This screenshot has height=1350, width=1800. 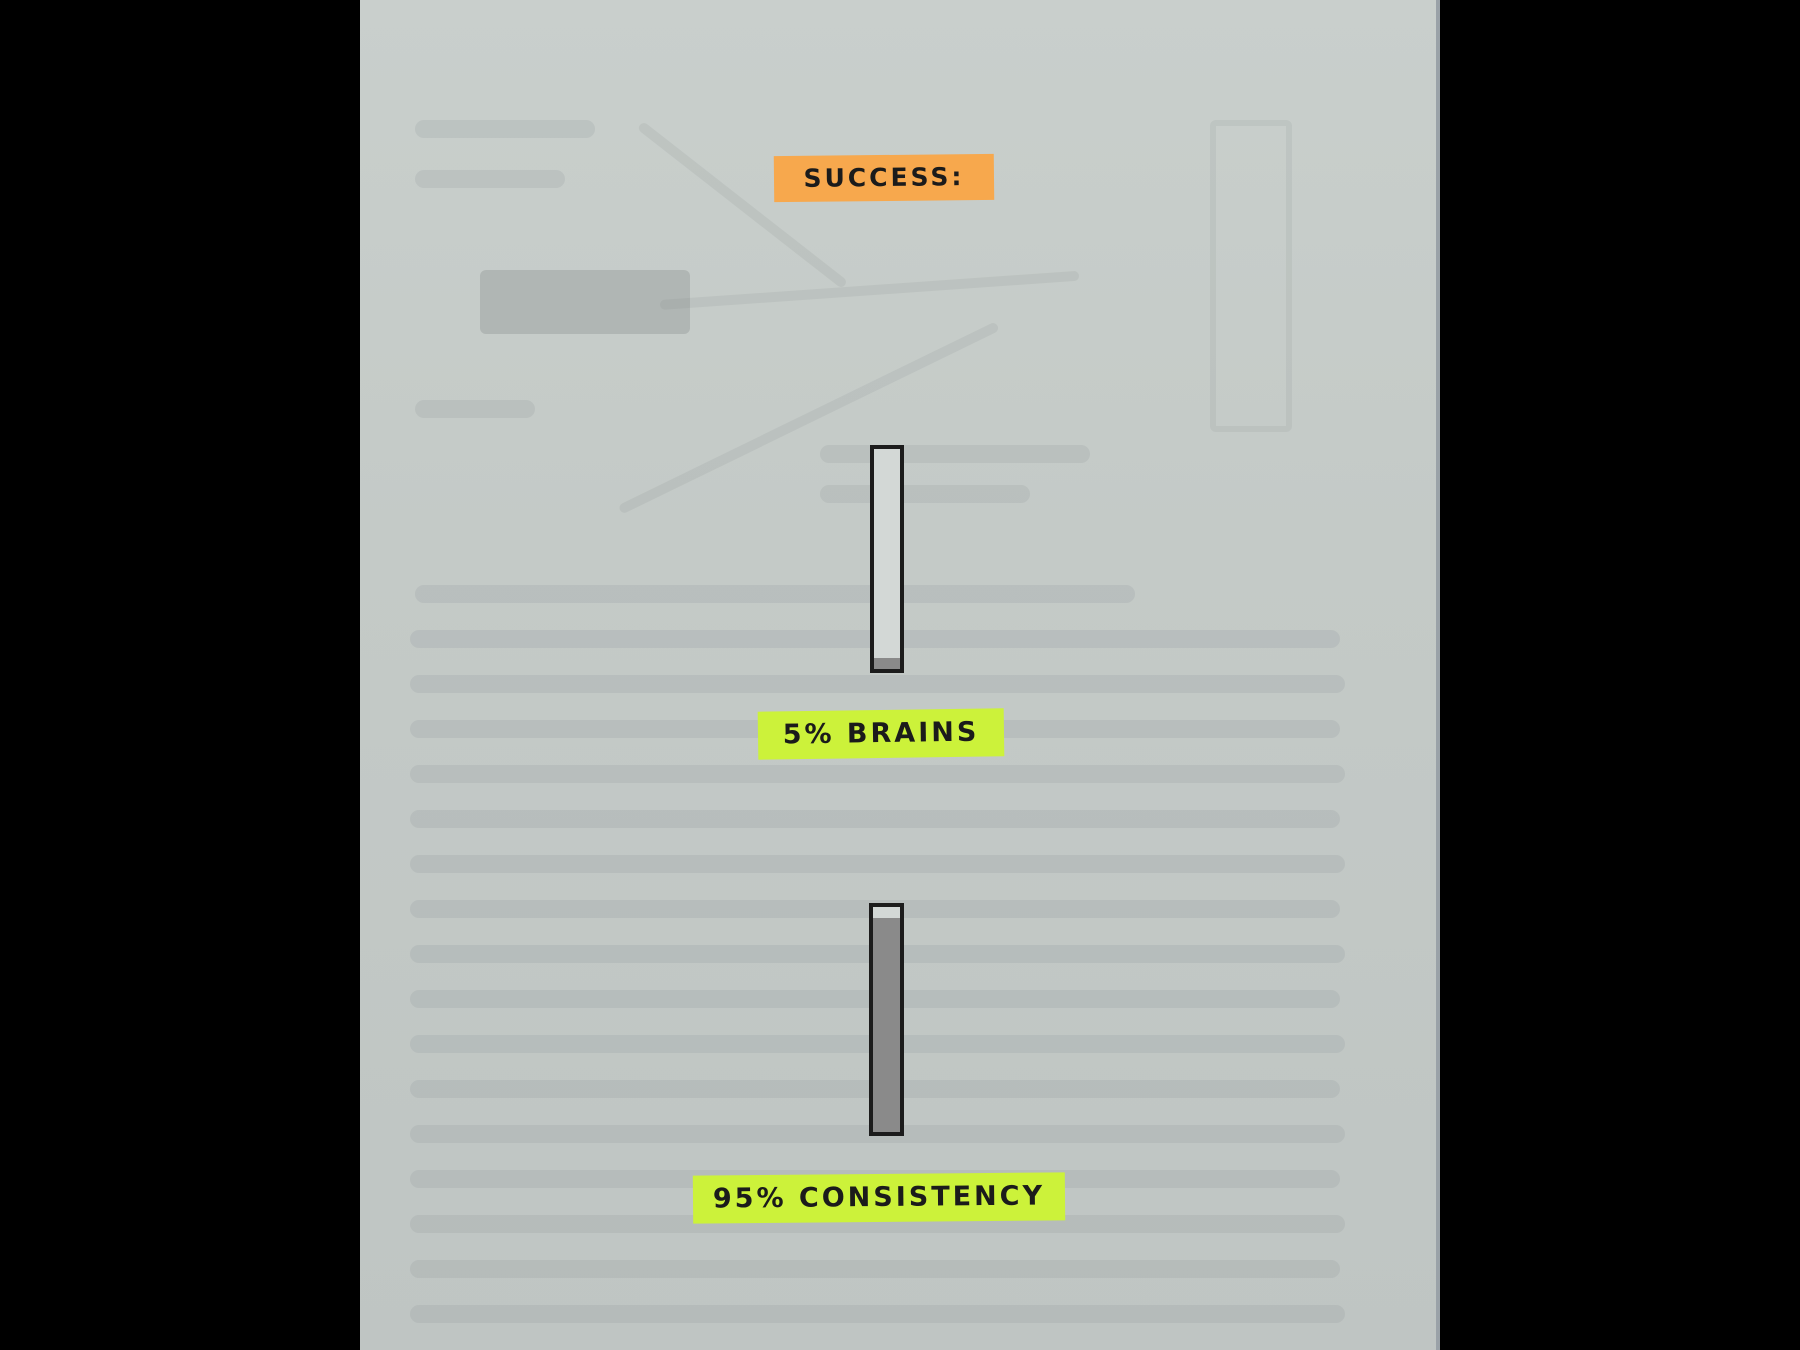 What do you see at coordinates (1438, 675) in the screenshot?
I see `page-edge` at bounding box center [1438, 675].